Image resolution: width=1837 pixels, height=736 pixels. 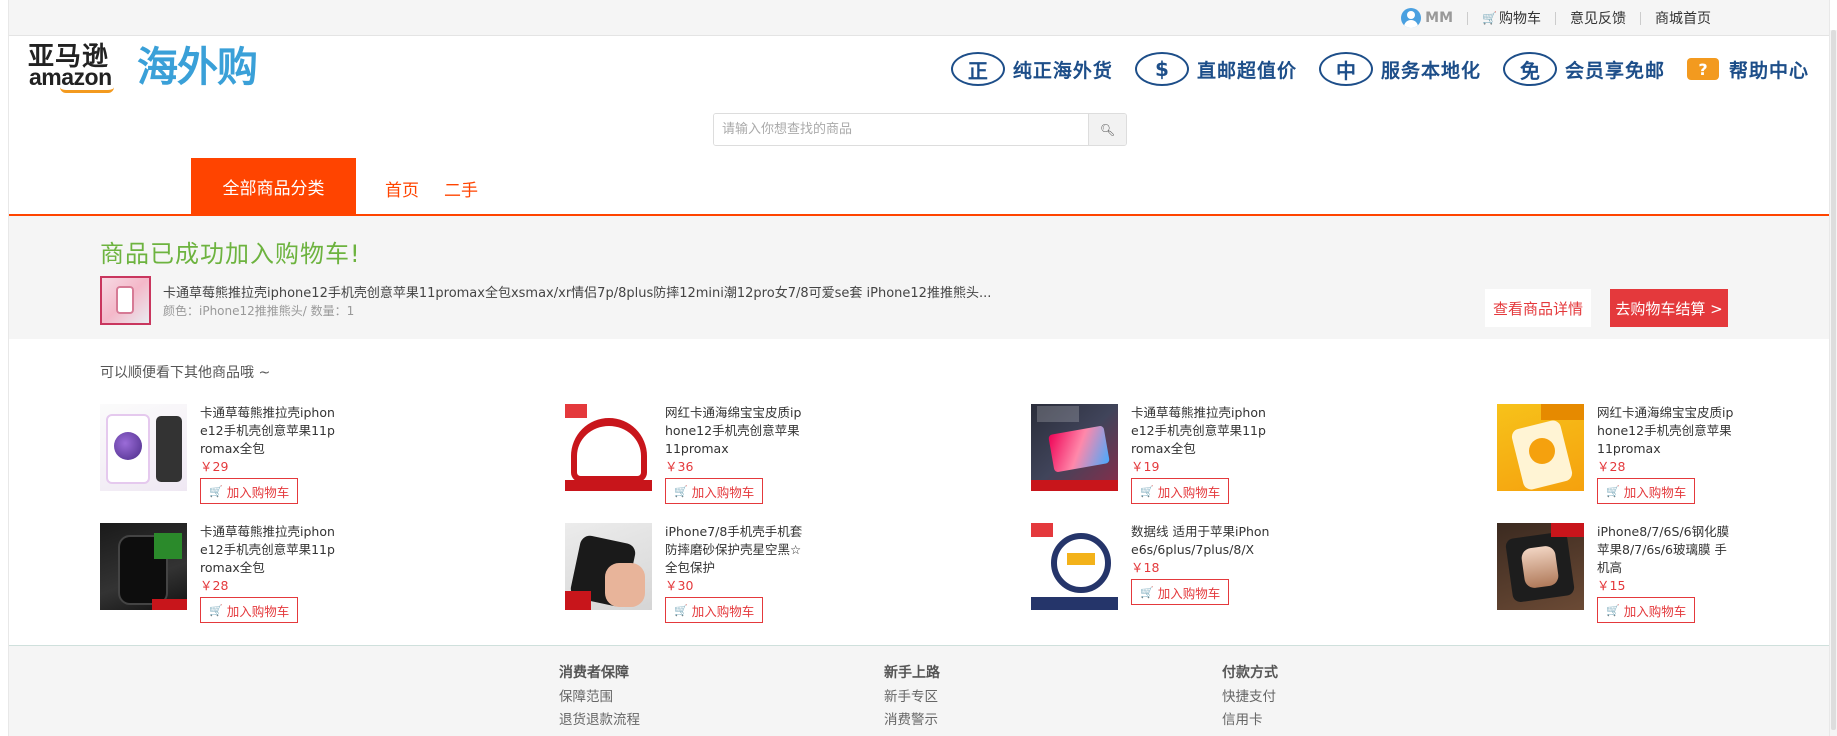 I want to click on top-links: MM 🛒 购物车 意见反馈 商城首页, so click(x=1556, y=18).